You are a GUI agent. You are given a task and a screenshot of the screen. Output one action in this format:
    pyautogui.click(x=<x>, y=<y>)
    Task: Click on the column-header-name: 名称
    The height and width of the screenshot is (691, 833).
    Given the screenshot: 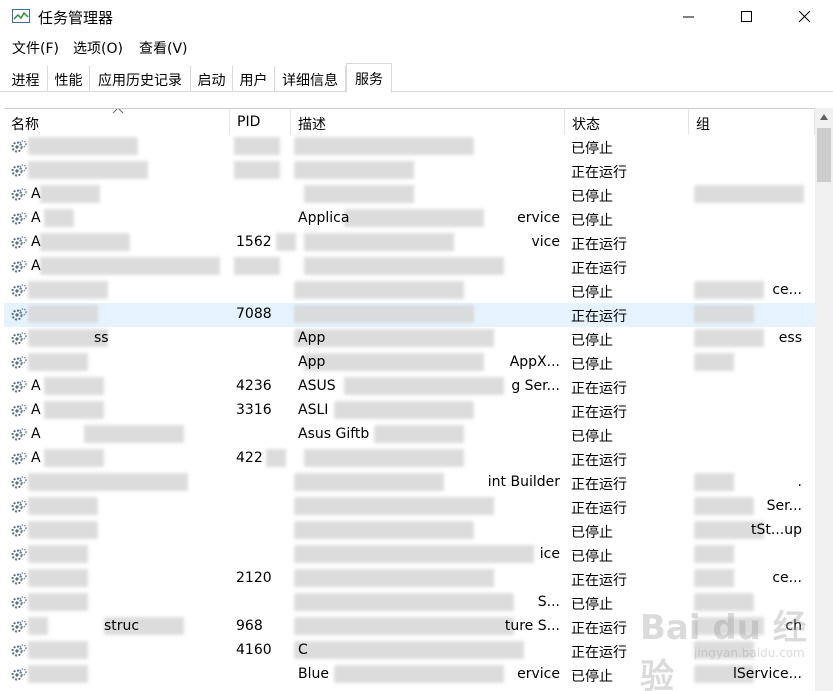 What is the action you would take?
    pyautogui.click(x=117, y=122)
    